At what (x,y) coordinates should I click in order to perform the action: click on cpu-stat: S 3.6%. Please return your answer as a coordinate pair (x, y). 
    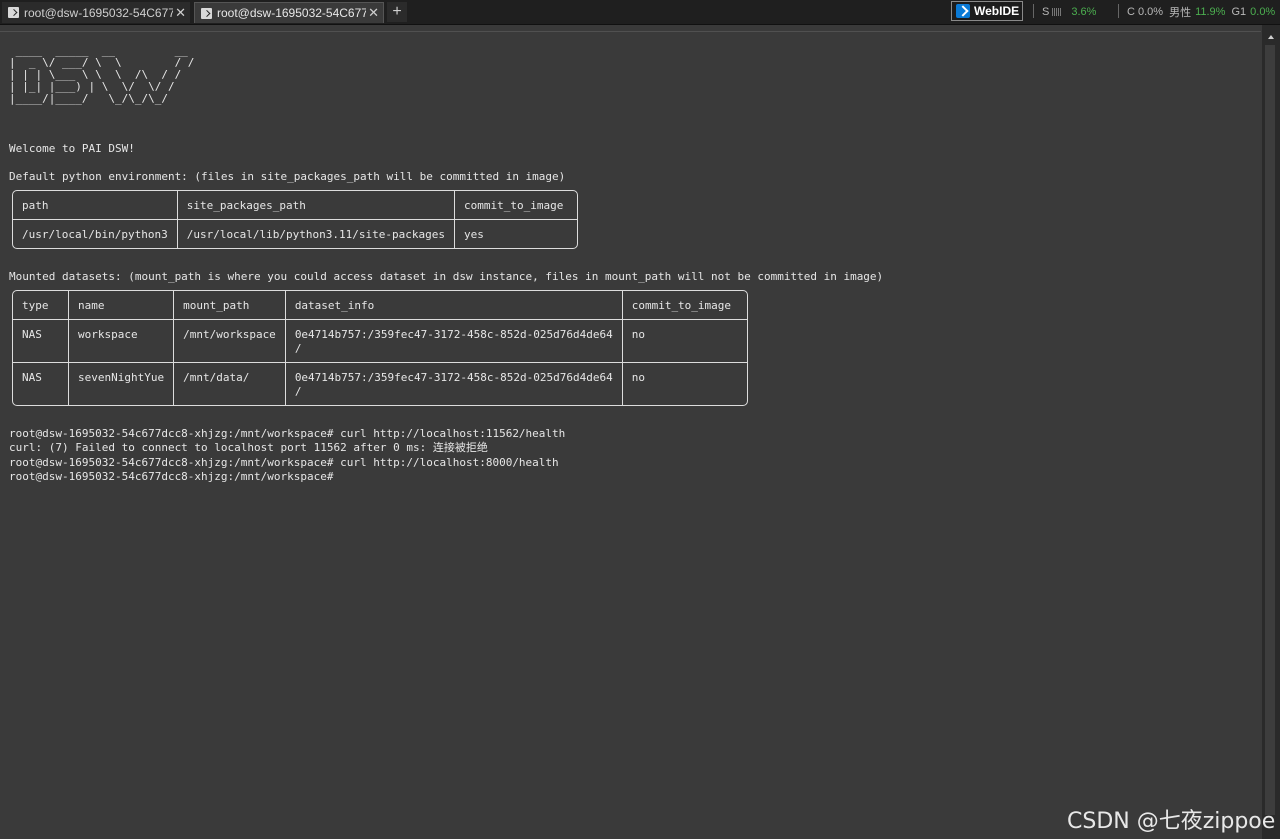
    Looking at the image, I should click on (1069, 12).